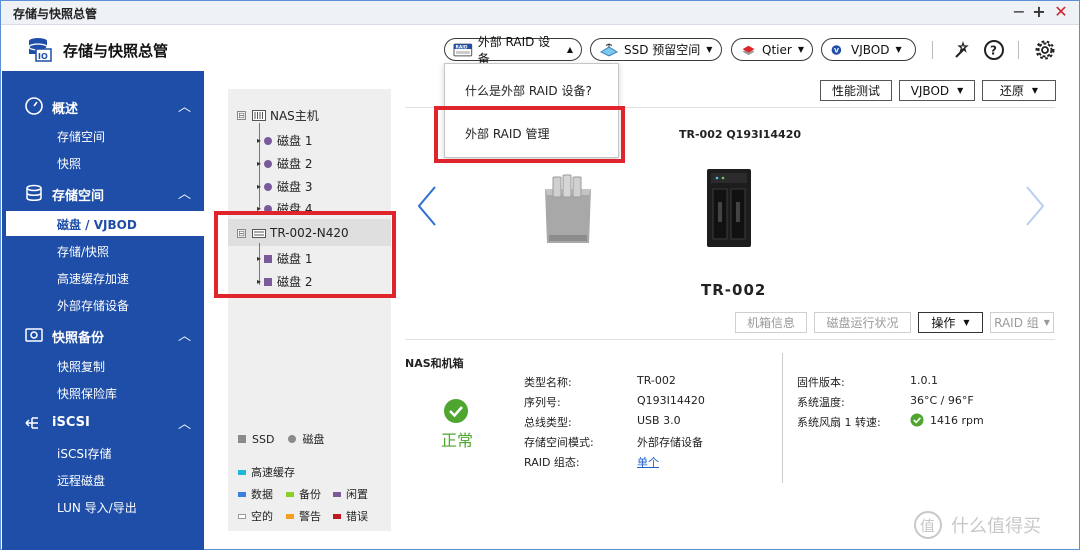 This screenshot has width=1080, height=550. Describe the element at coordinates (662, 50) in the screenshot. I see `ssd-label: SSD 预留空间` at that location.